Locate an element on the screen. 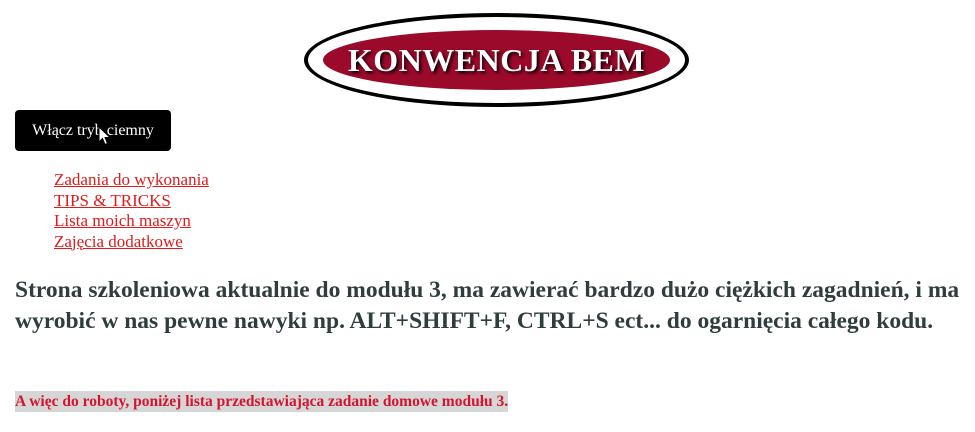  logo-text: KONWENCJA BEM is located at coordinates (496, 59).